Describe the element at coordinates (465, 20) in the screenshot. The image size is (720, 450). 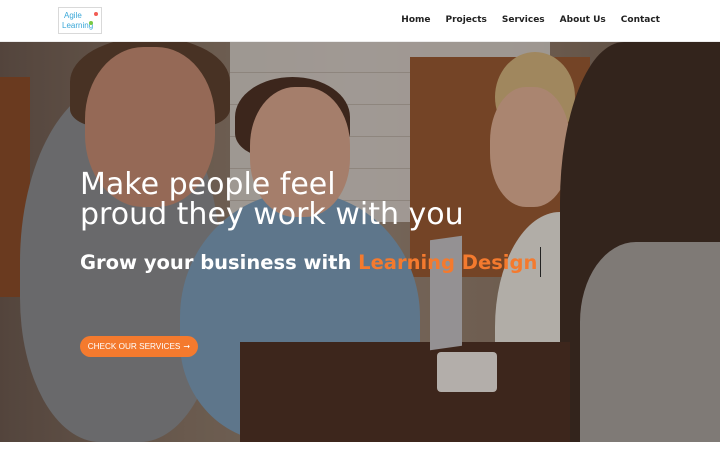
I see `nav-projects: Projects` at that location.